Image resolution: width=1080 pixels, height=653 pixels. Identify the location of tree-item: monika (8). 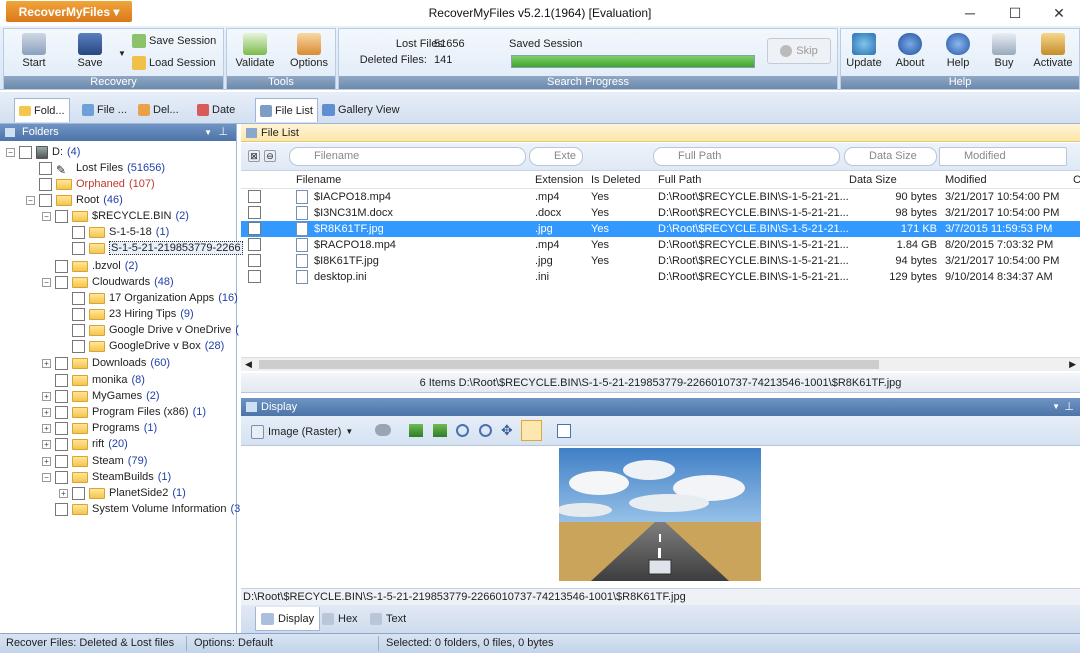
(93, 380).